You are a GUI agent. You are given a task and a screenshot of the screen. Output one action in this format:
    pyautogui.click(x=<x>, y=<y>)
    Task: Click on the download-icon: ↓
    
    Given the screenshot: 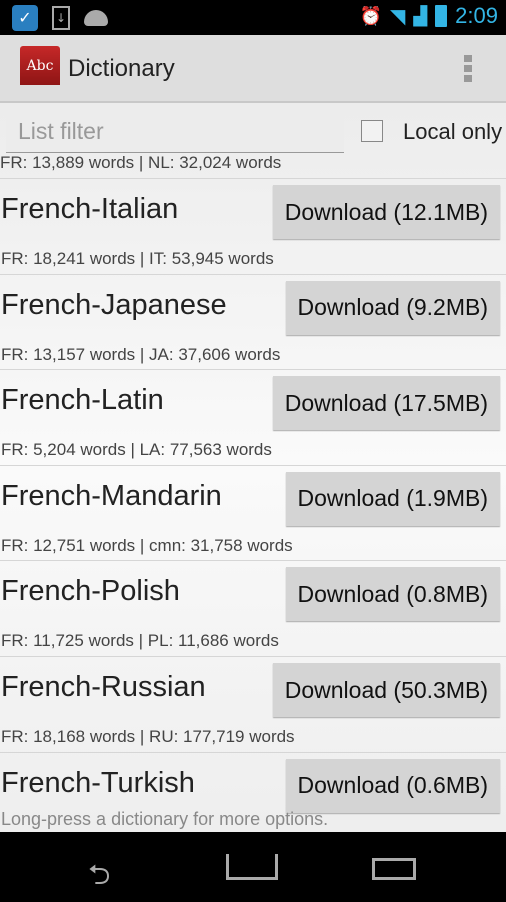 What is the action you would take?
    pyautogui.click(x=61, y=18)
    